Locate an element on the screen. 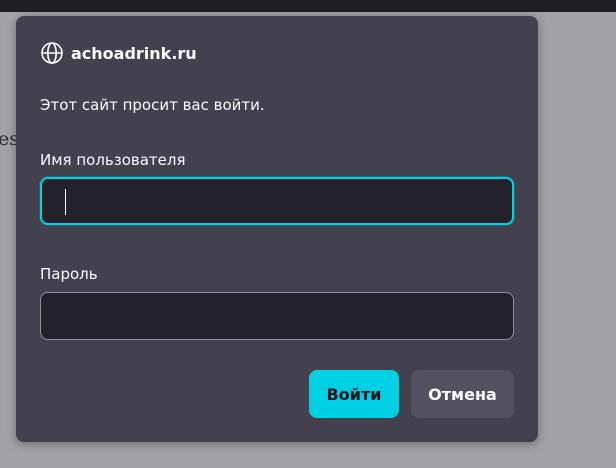 The width and height of the screenshot is (616, 468). dialog-header: achoadrink.ru is located at coordinates (118, 53).